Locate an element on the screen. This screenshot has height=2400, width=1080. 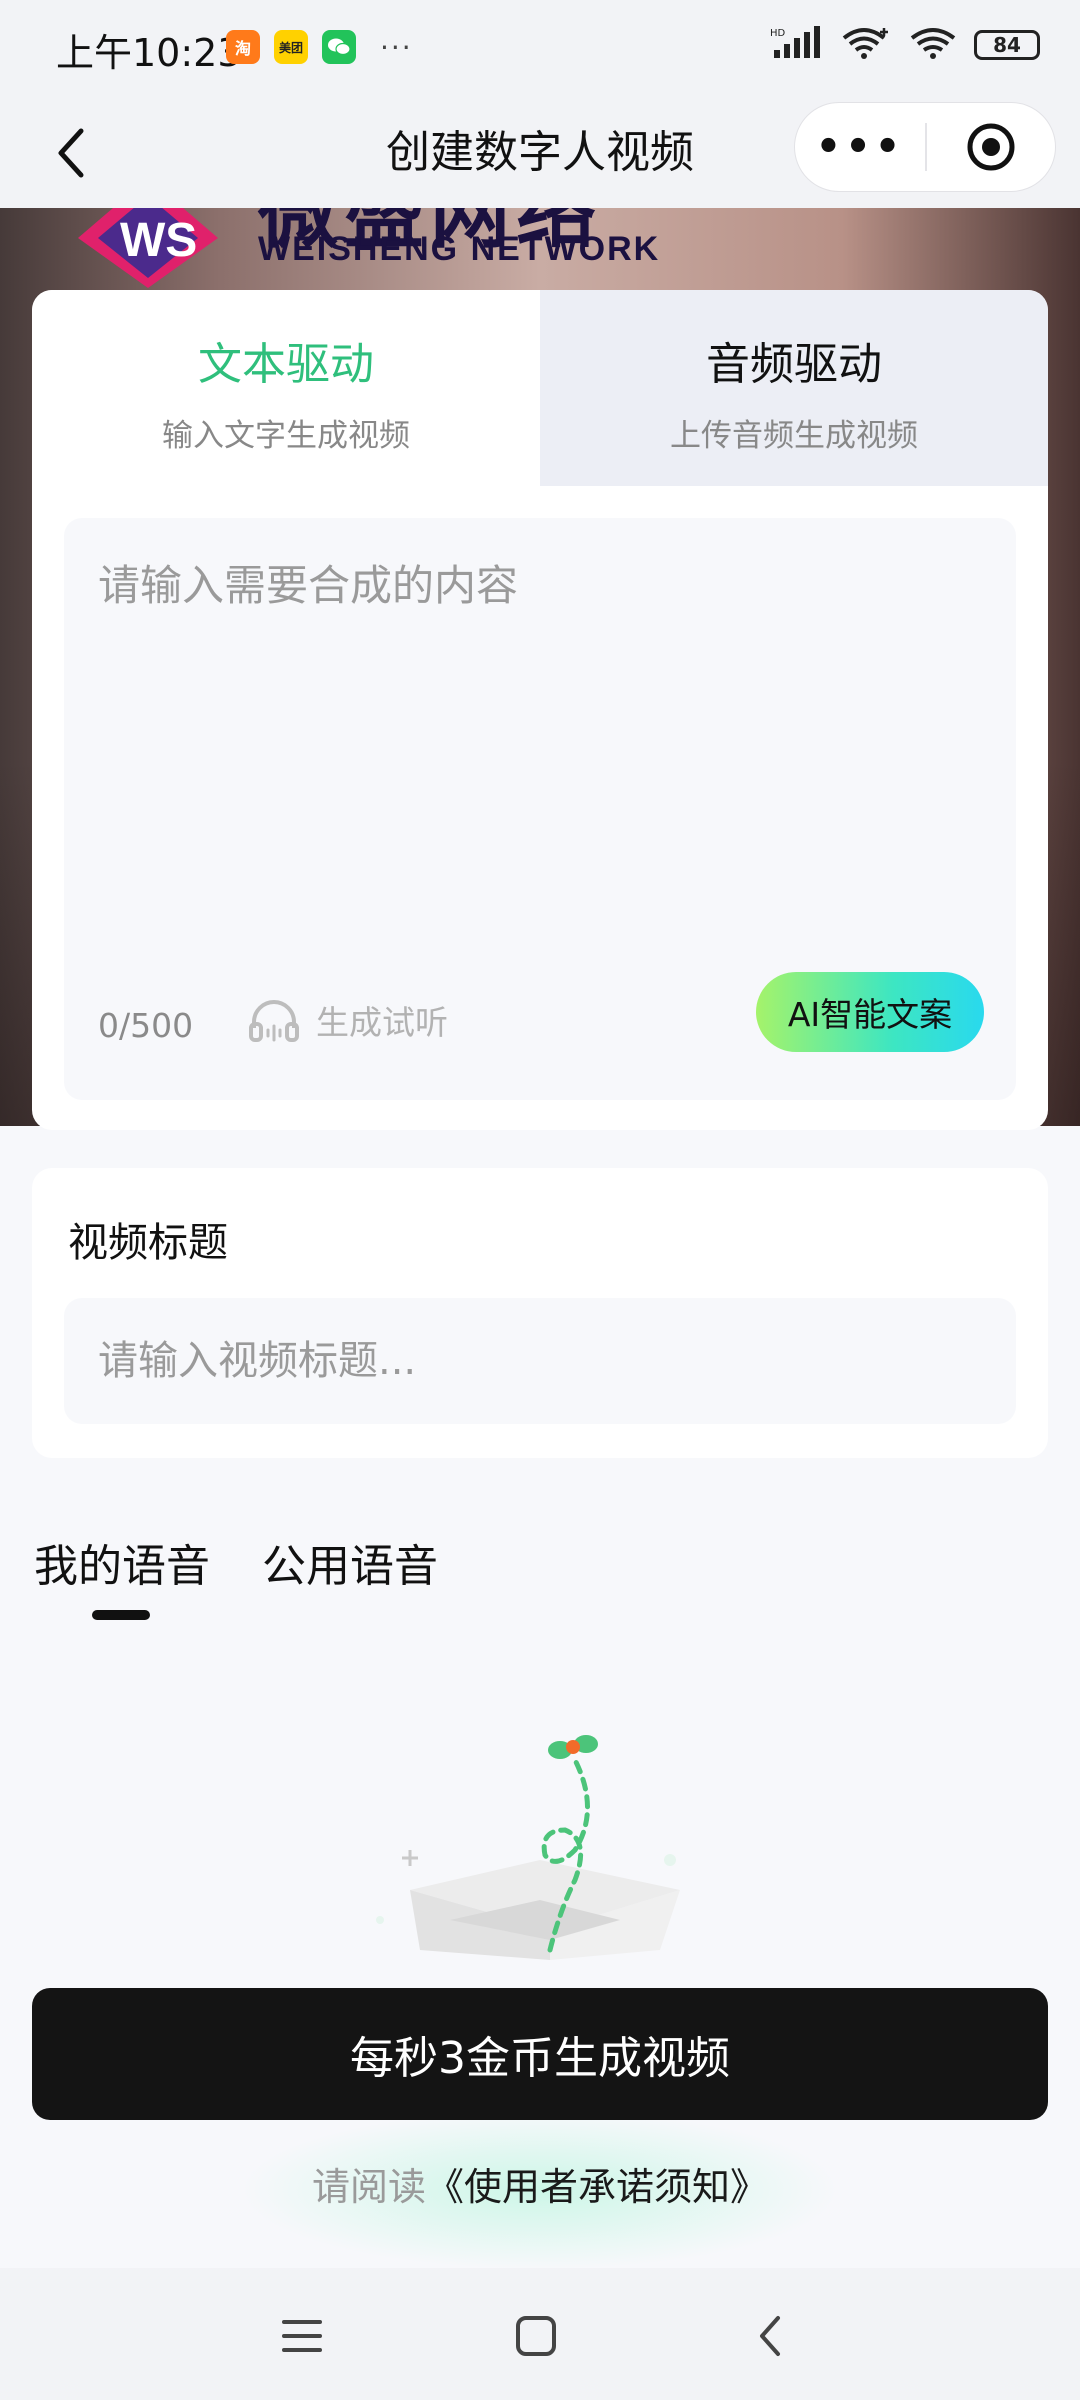
wechat-icon is located at coordinates (339, 47).